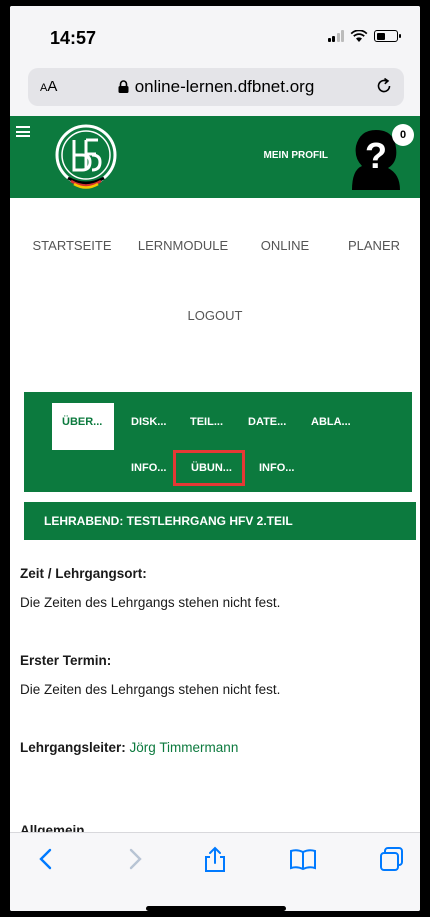 The width and height of the screenshot is (430, 917). What do you see at coordinates (216, 908) in the screenshot?
I see `home-indicator` at bounding box center [216, 908].